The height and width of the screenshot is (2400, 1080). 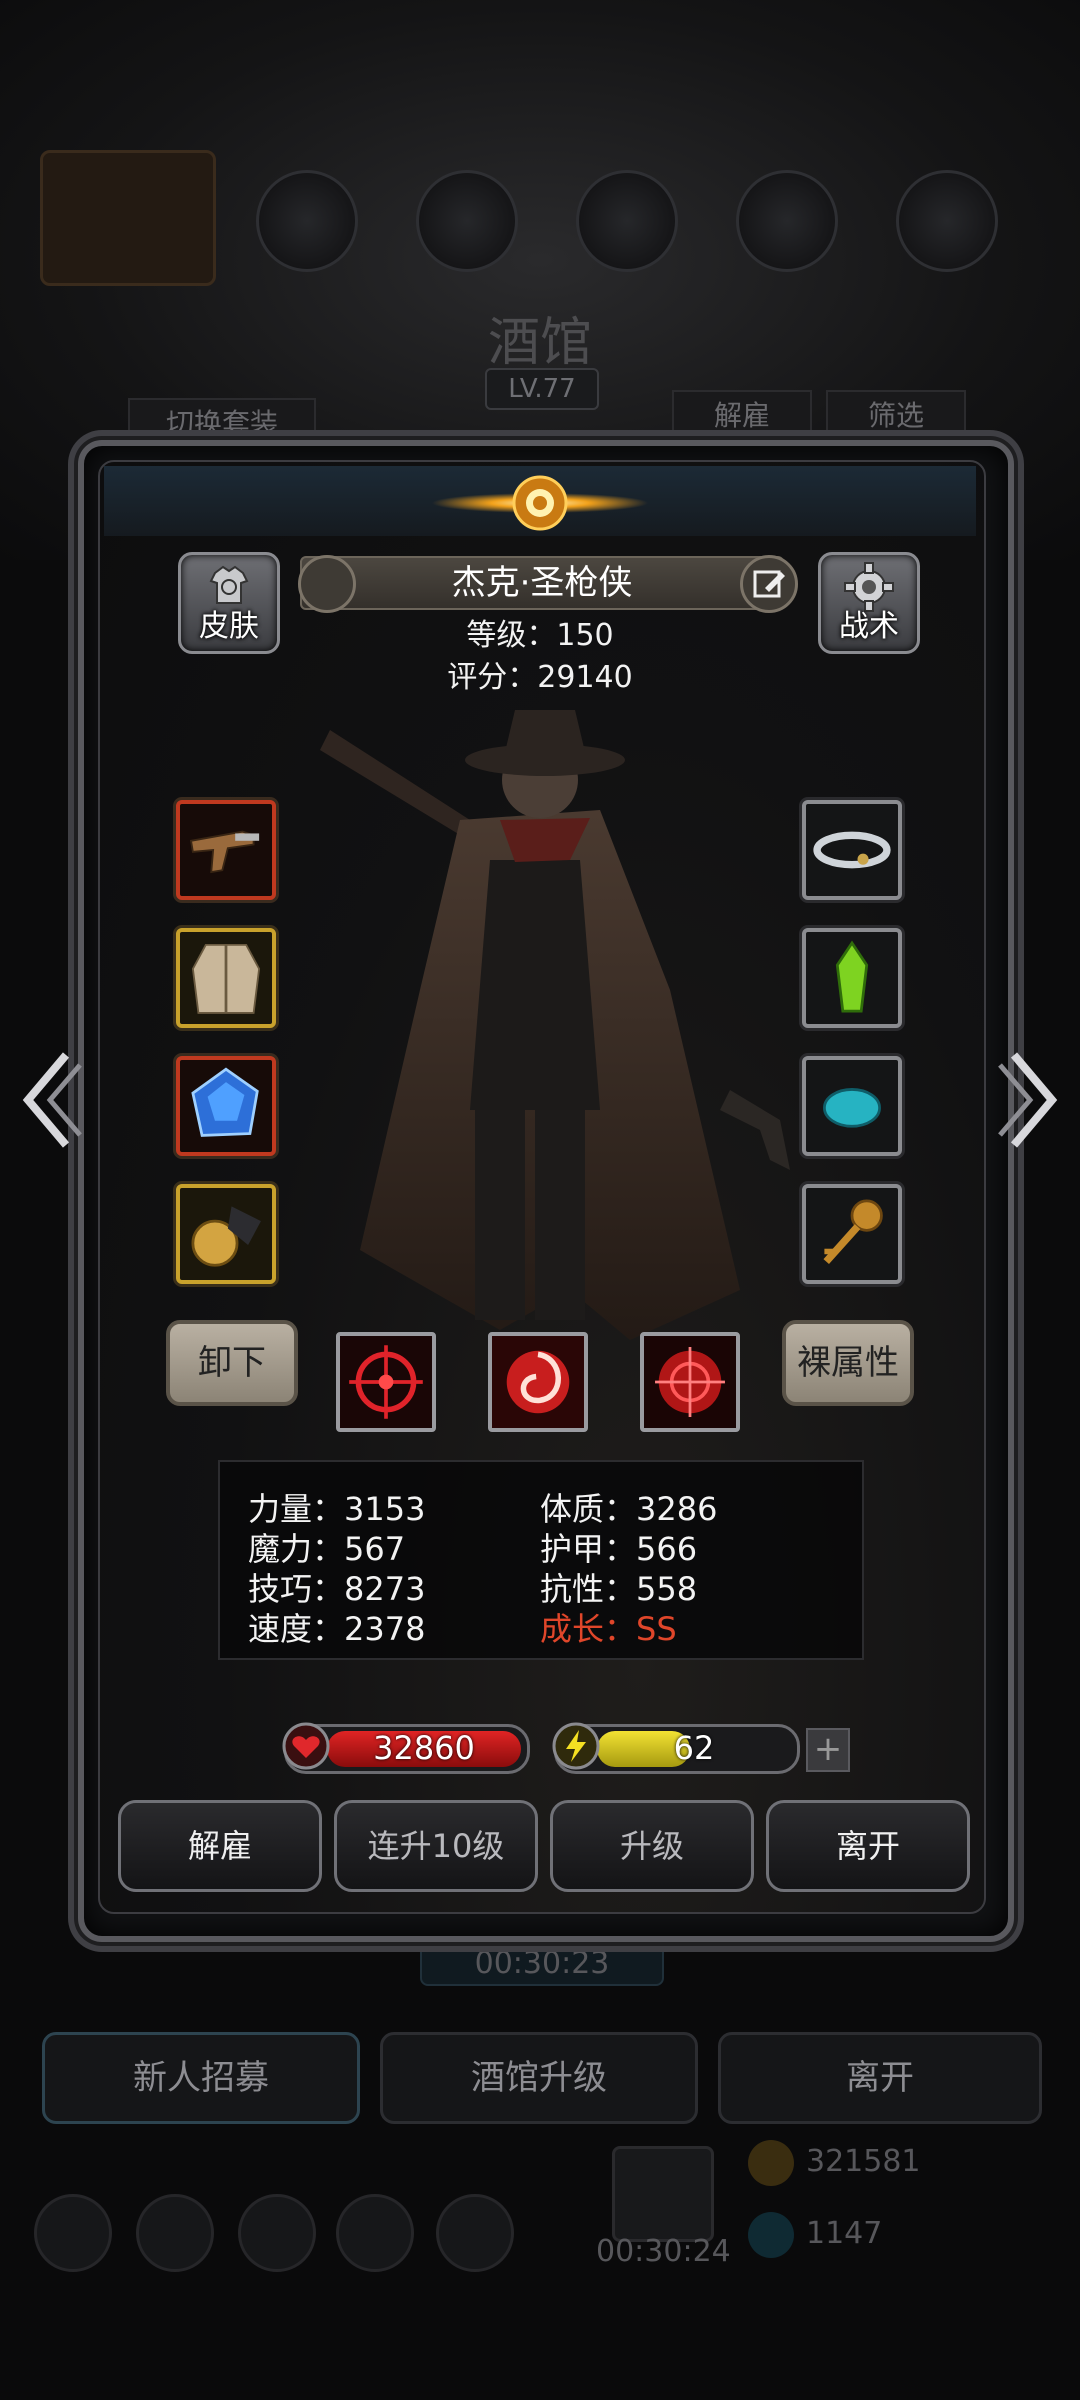 I want to click on tavern-level-badge: LV.77, so click(x=542, y=389).